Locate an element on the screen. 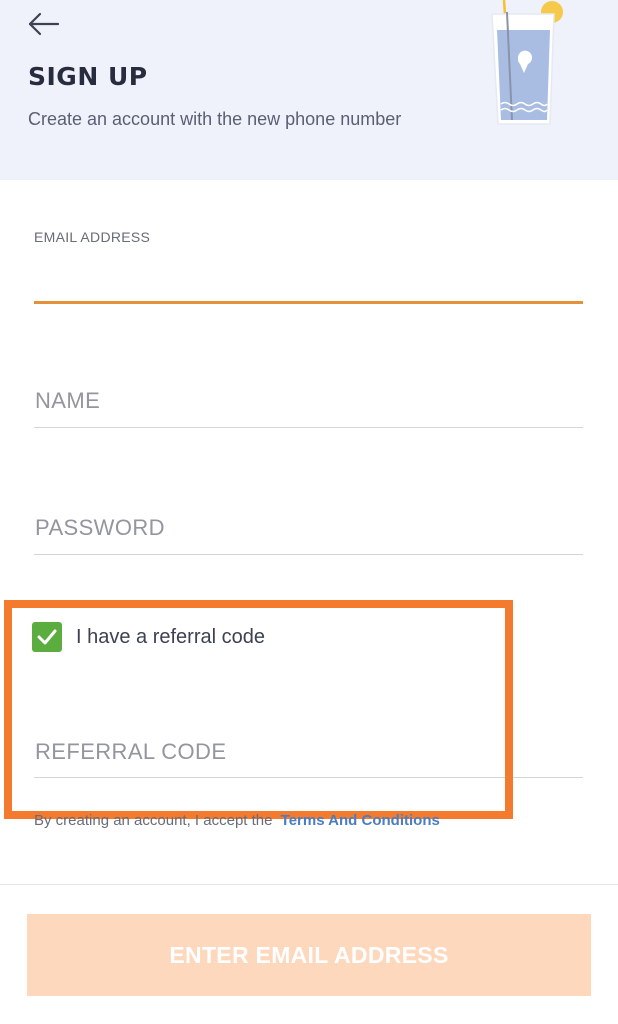  drink-glass-illustration is located at coordinates (527, 62).